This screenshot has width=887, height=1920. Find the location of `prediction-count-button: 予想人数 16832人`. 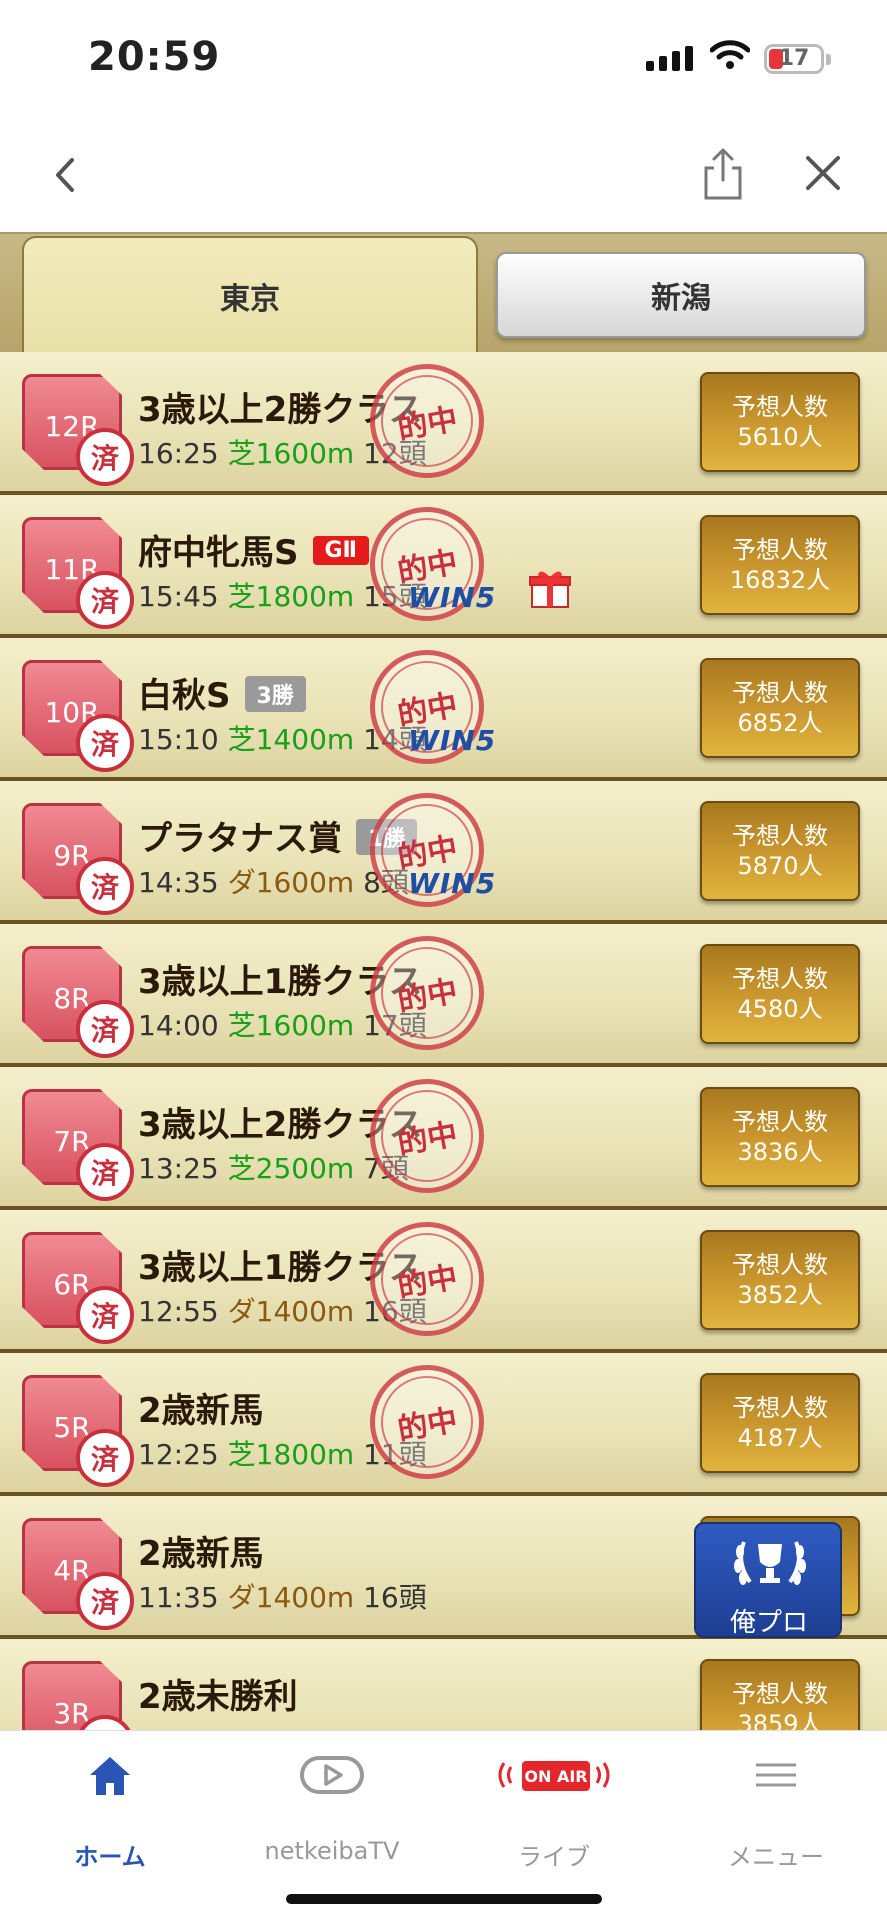

prediction-count-button: 予想人数 16832人 is located at coordinates (780, 565).